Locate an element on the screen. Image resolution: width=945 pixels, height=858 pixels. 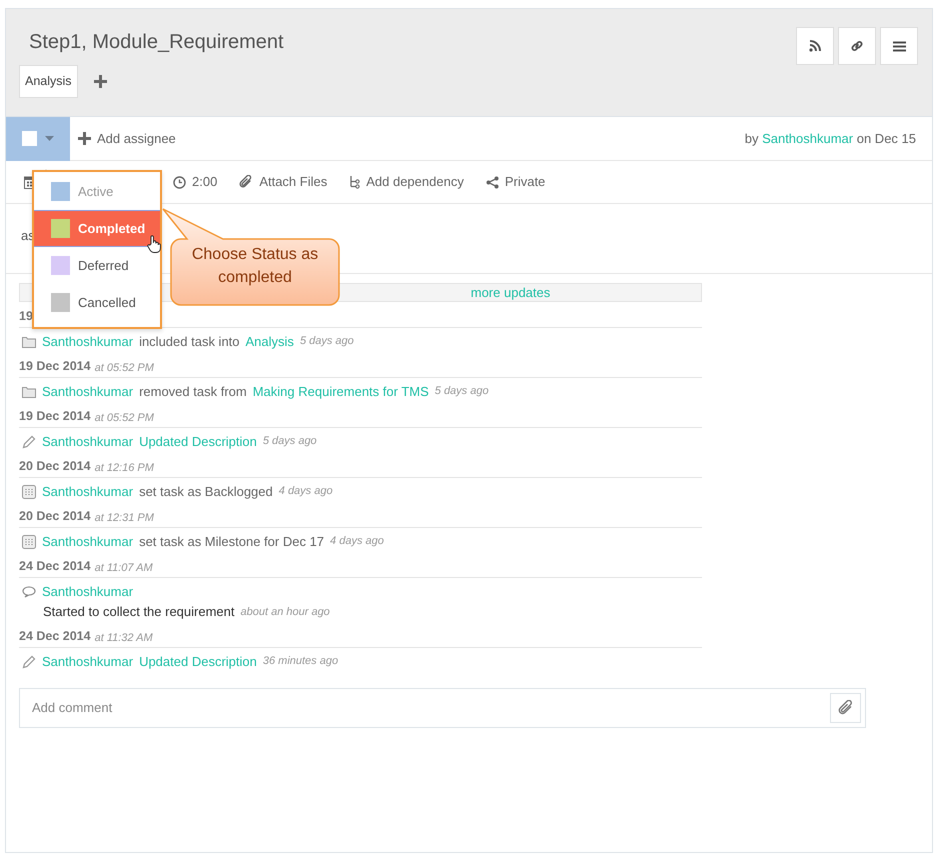
activity-link: Making Requirements for TMS is located at coordinates (340, 392).